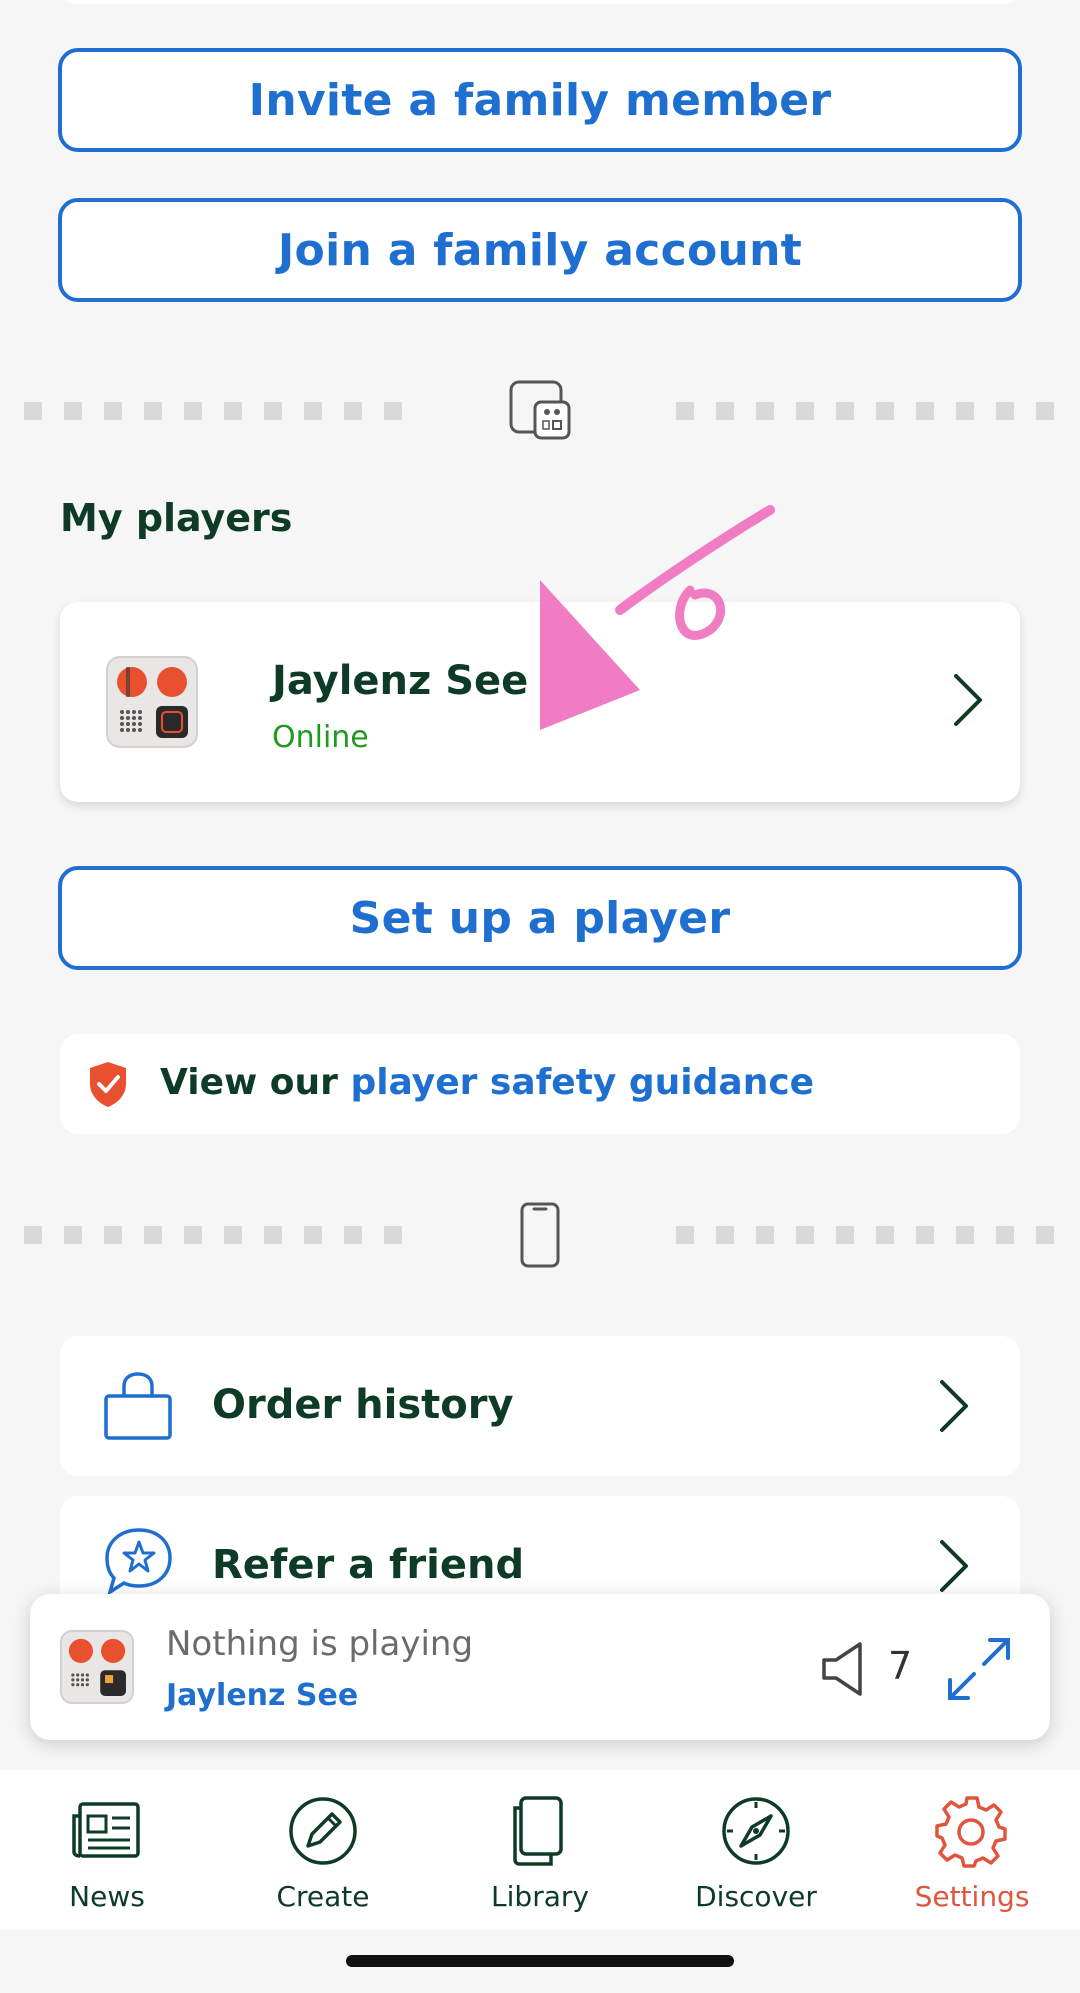  I want to click on menu-item-order-history: Order history, so click(540, 1406).